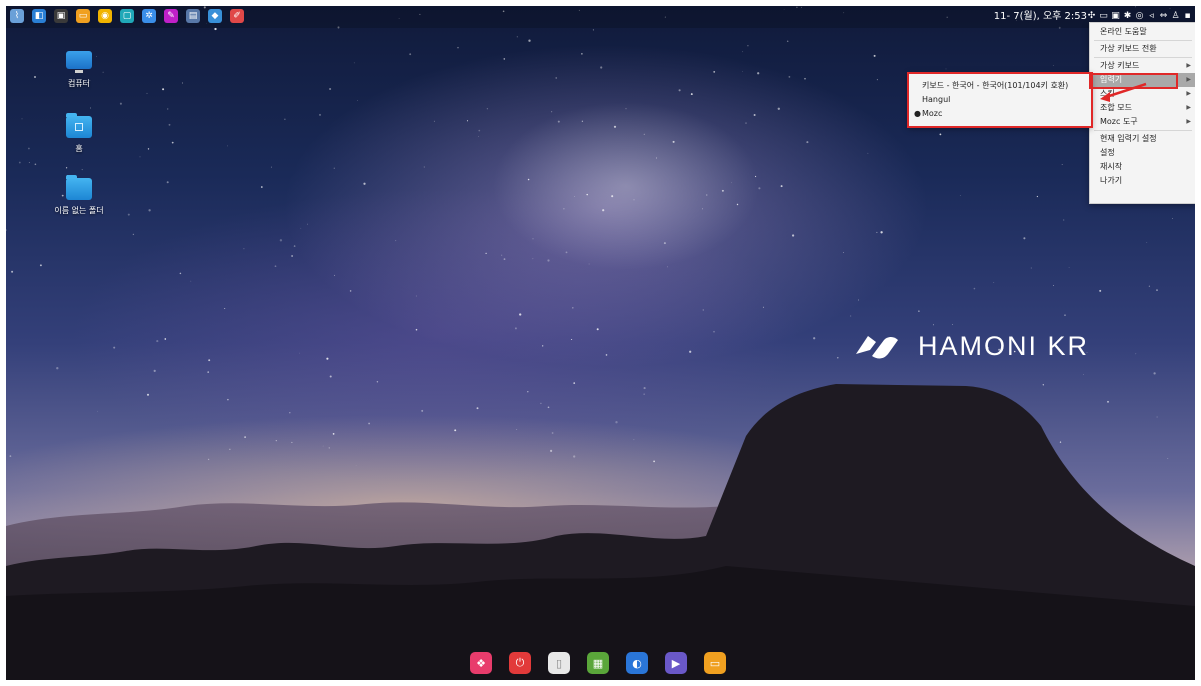 The height and width of the screenshot is (686, 1201). I want to click on dock: ❖ ⏻ ▯ ▦ ◐ ▶ ▭, so click(606, 665).